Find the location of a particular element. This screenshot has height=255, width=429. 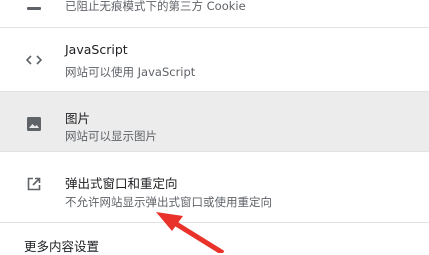

settings-row-title: 图片 is located at coordinates (78, 118).